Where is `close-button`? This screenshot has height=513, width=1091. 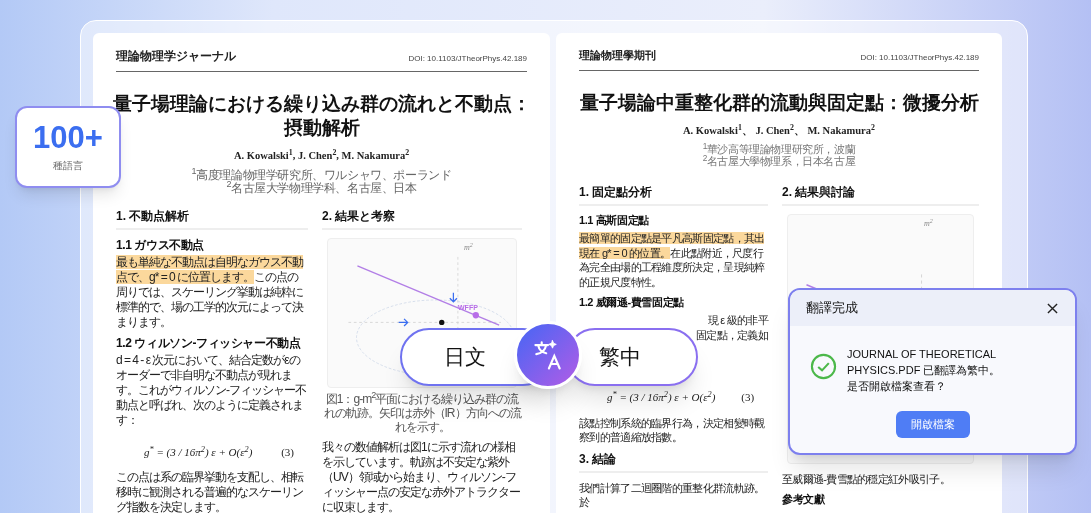
close-button is located at coordinates (1052, 308).